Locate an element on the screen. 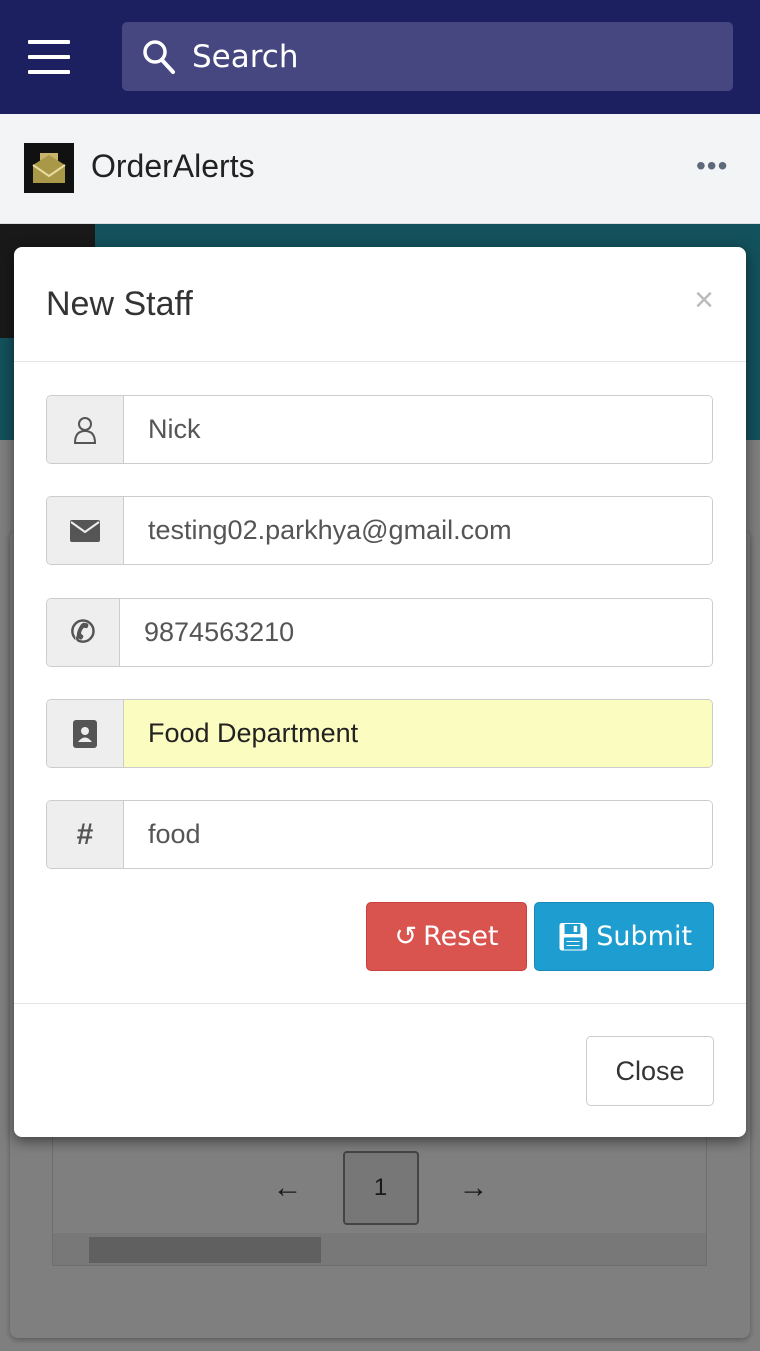 The height and width of the screenshot is (1351, 760). modal-title: New Staff is located at coordinates (119, 304).